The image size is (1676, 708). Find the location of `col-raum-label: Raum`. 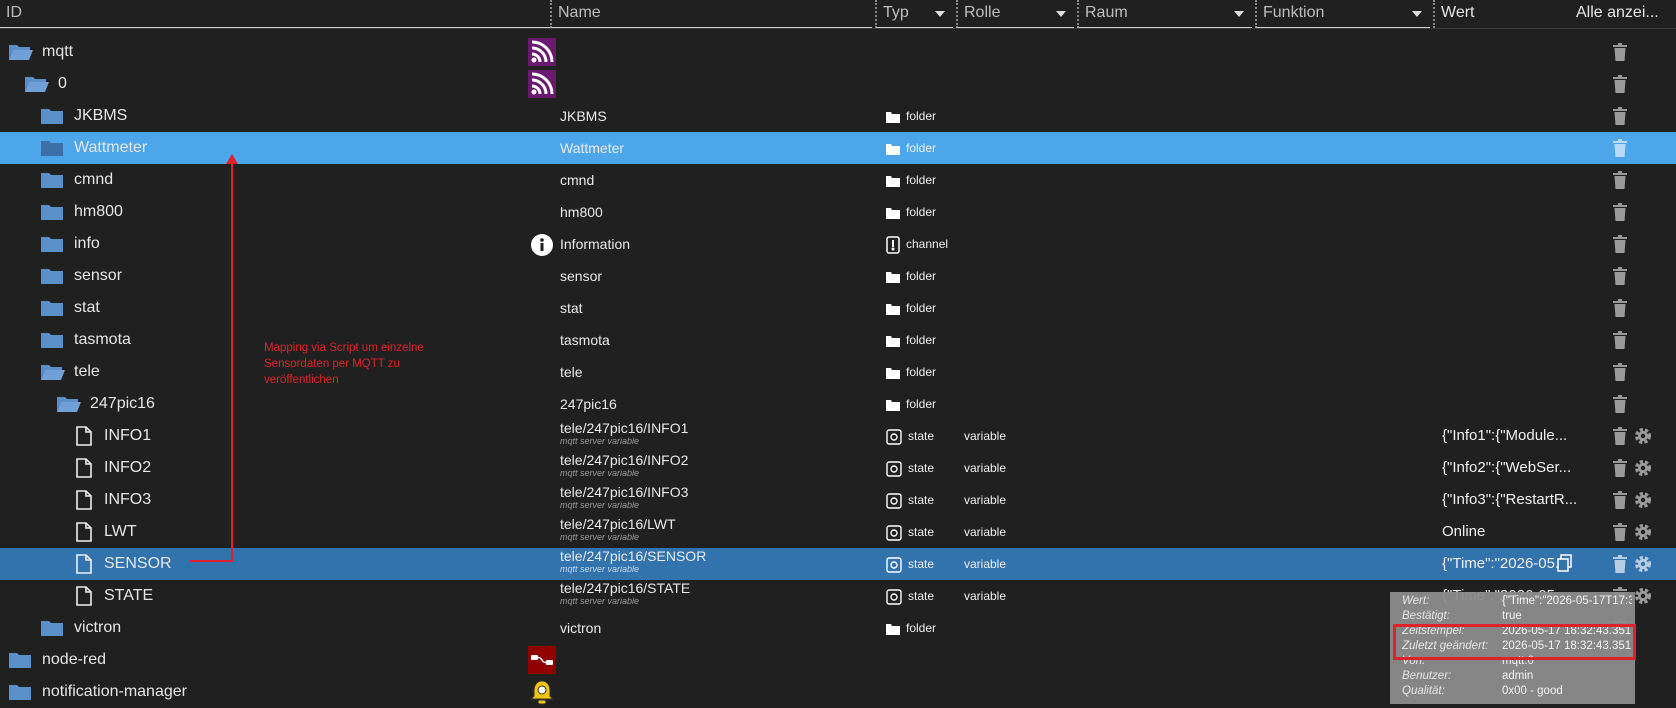

col-raum-label: Raum is located at coordinates (1106, 12).